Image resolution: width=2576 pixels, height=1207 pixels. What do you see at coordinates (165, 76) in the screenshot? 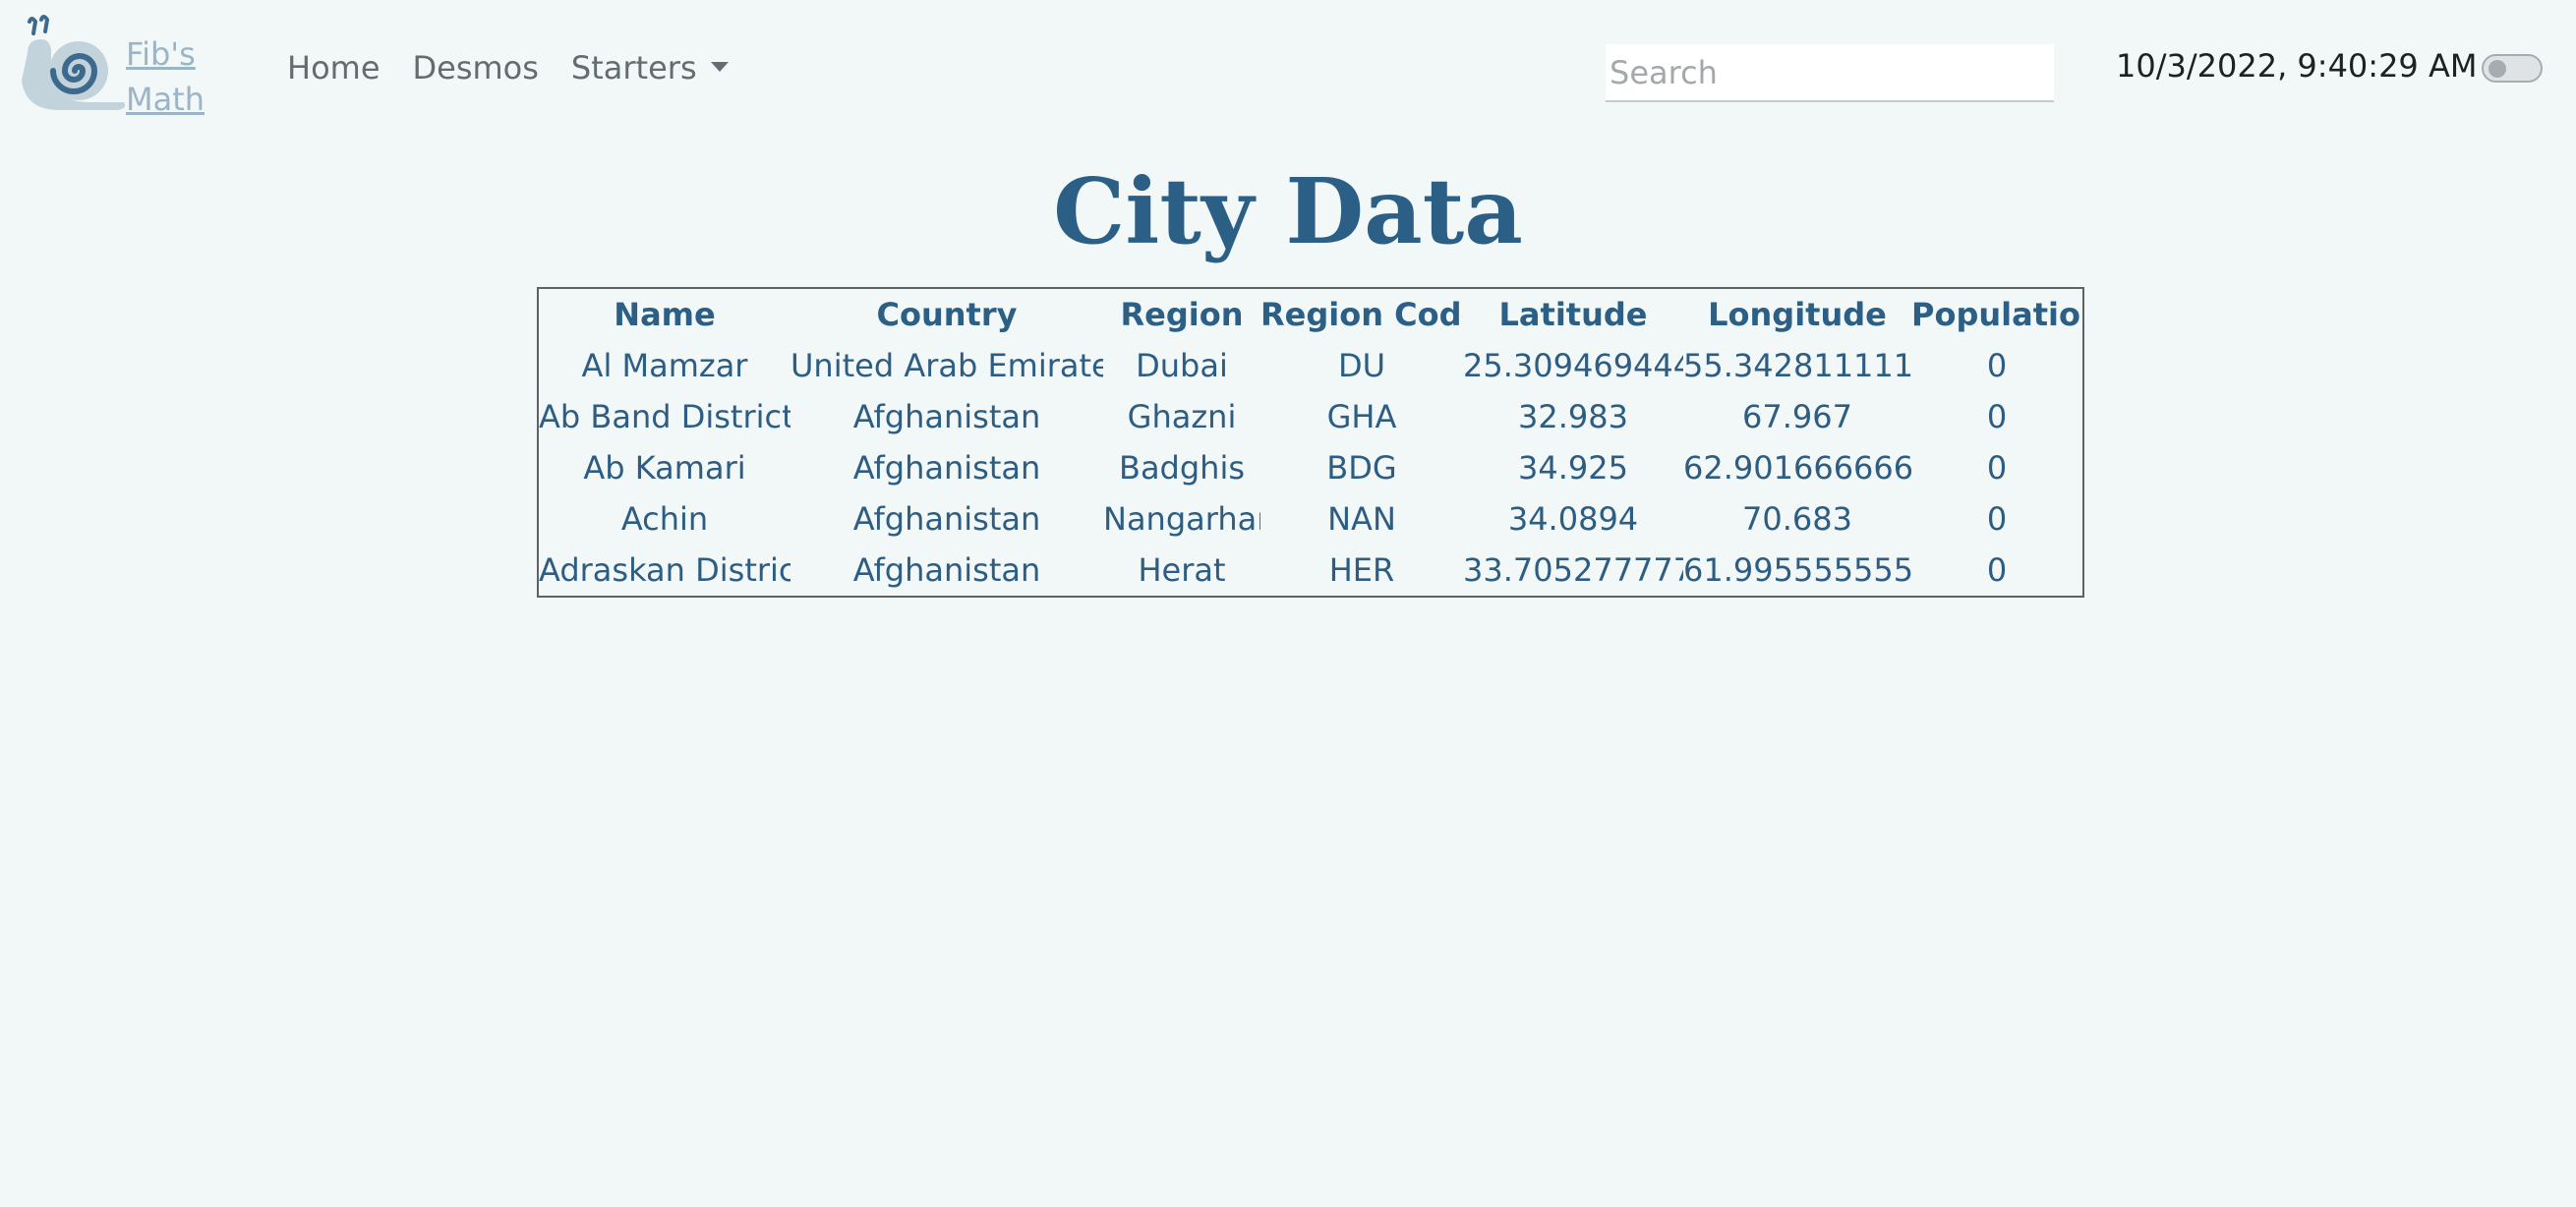
I see `brand-name: Fib's Math` at bounding box center [165, 76].